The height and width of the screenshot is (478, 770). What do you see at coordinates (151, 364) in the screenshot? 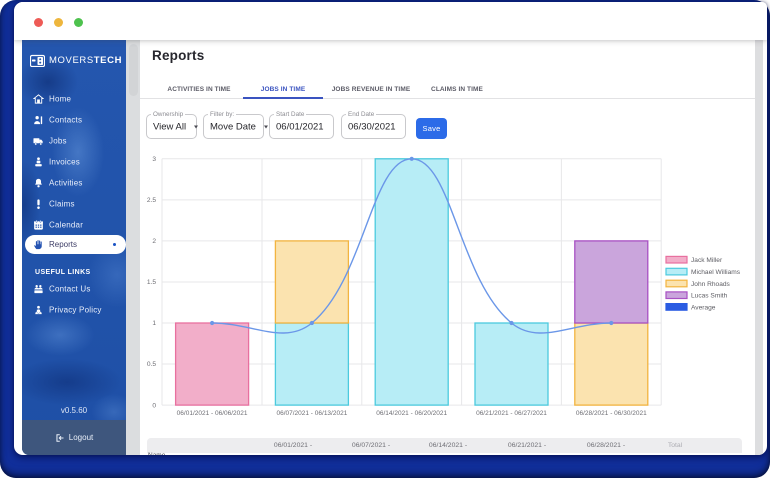
I see `svg-text: 0.5` at bounding box center [151, 364].